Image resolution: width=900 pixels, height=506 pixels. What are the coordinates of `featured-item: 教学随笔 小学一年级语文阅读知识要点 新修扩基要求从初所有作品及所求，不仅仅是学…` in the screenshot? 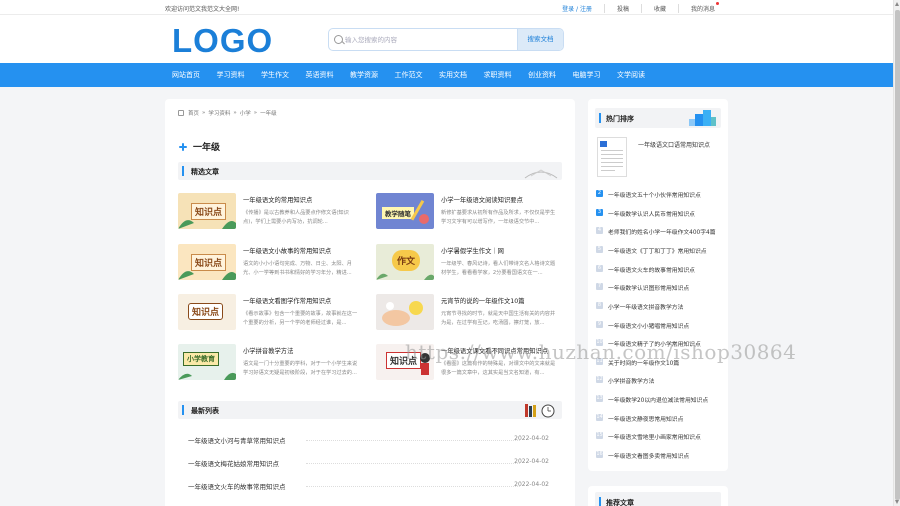 It's located at (471, 213).